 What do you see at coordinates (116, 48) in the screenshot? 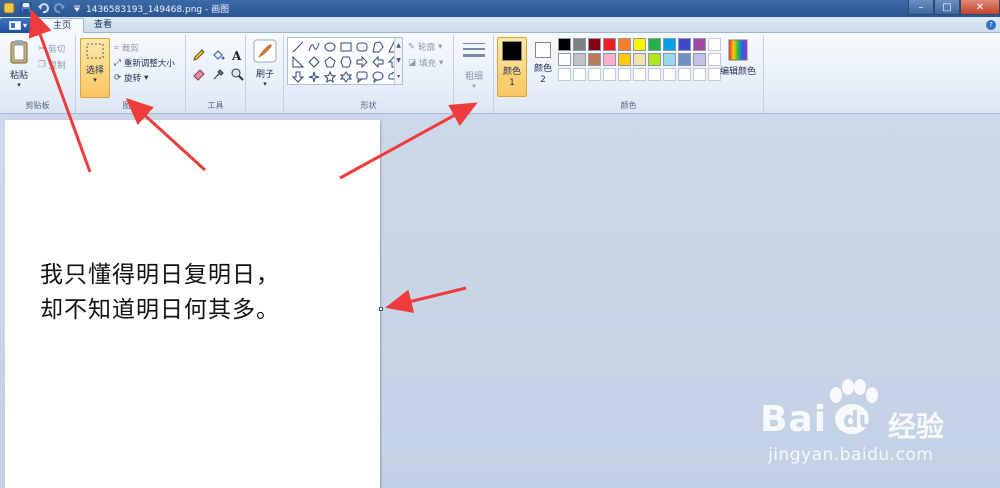
I see `crop-icon: ⌗` at bounding box center [116, 48].